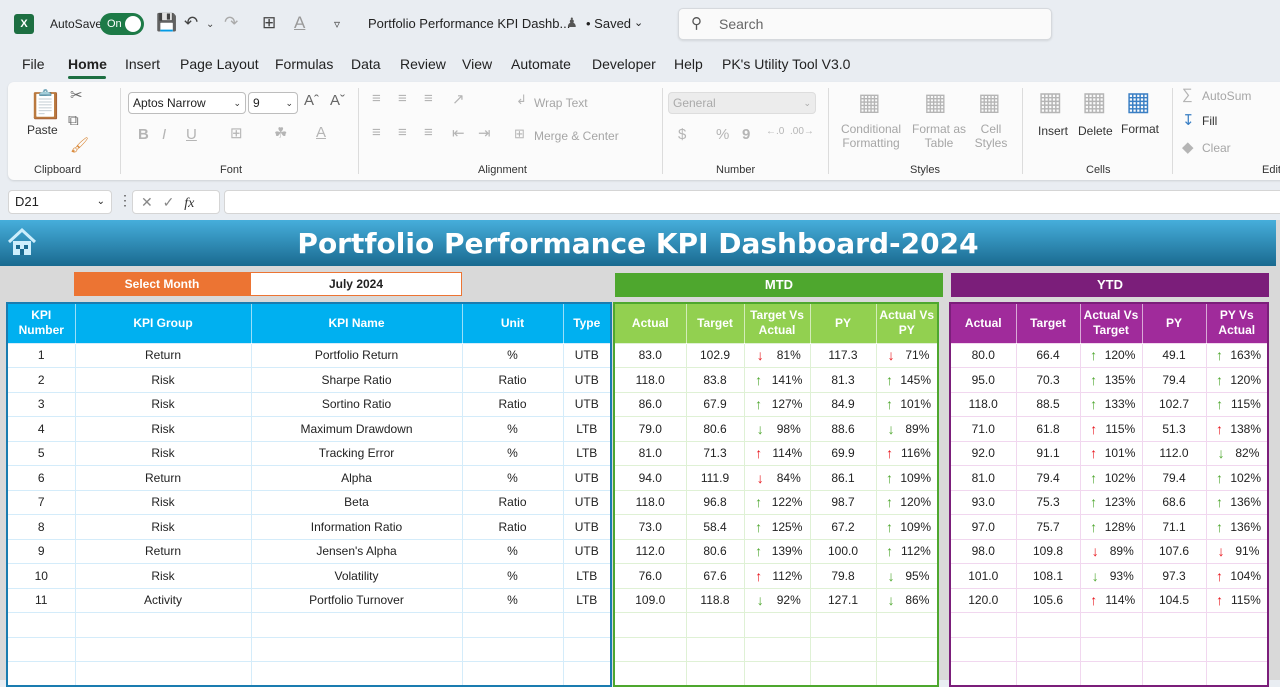 This screenshot has height=687, width=1280. I want to click on menu-tab-automate: Automate, so click(541, 64).